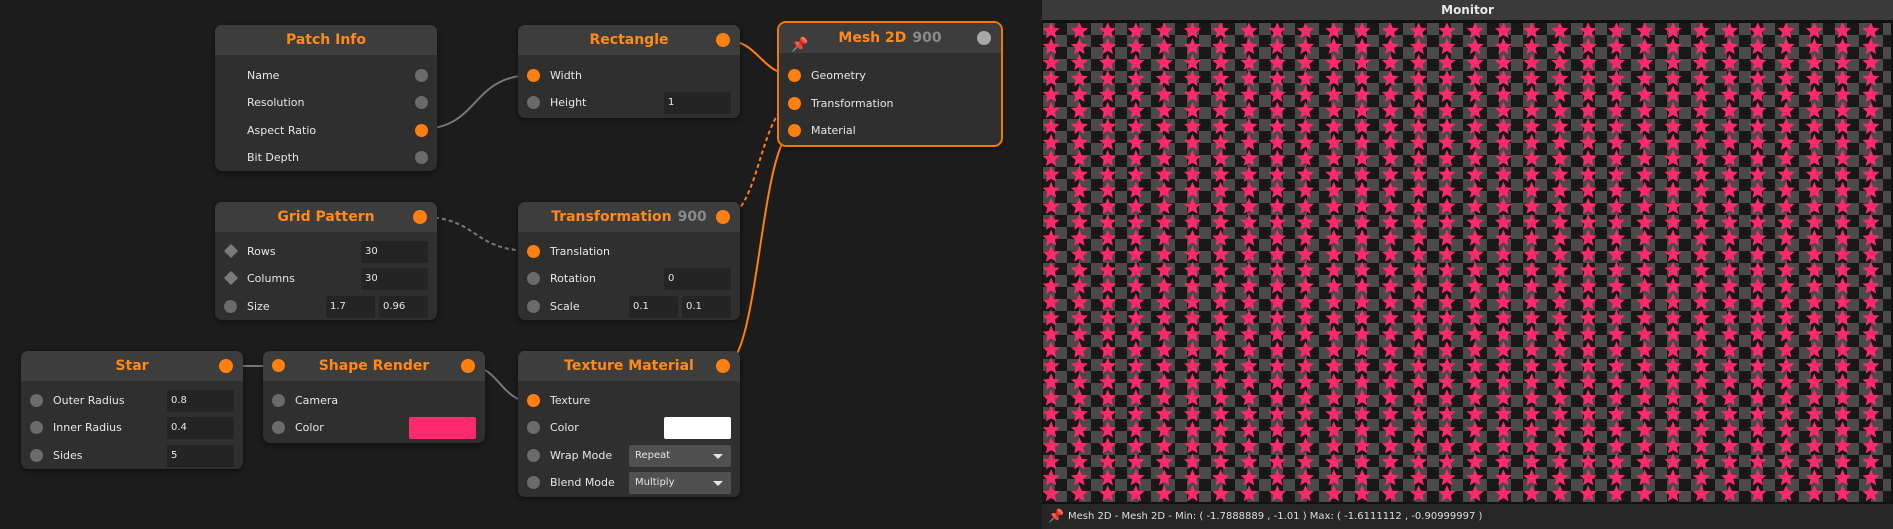  Describe the element at coordinates (629, 366) in the screenshot. I see `node-header: Texture Material` at that location.